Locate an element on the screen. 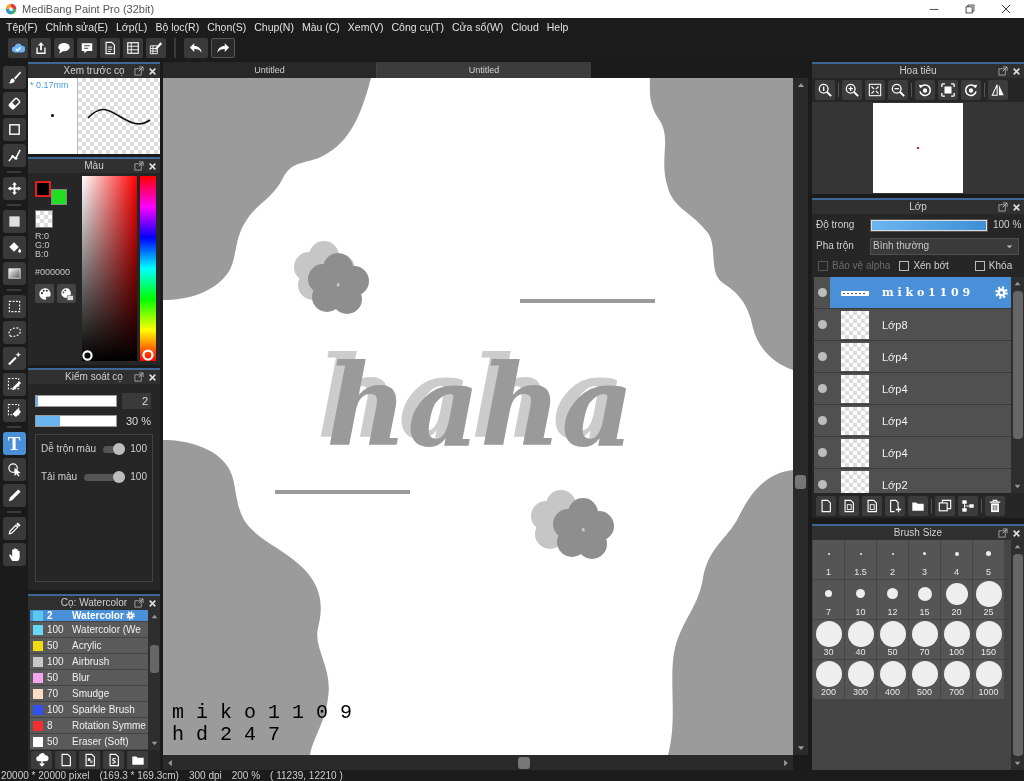 The width and height of the screenshot is (1024, 781). brush-size-cell: 1 is located at coordinates (828, 559).